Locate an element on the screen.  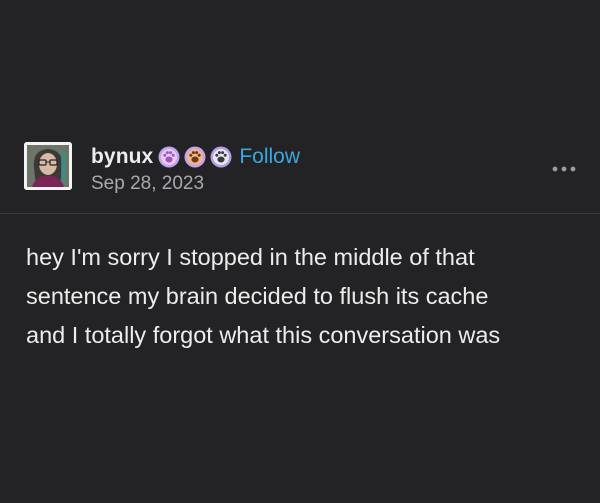
follow-button: Follow is located at coordinates (269, 157).